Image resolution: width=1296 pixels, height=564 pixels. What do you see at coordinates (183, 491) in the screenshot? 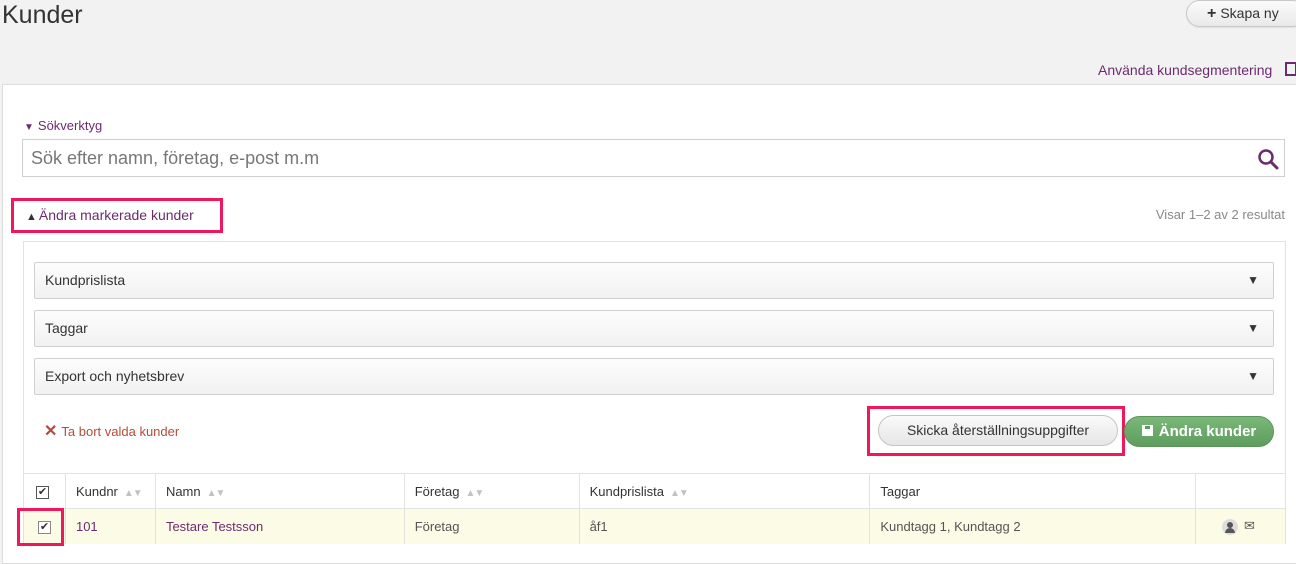
I see `col-namn-label: Namn` at bounding box center [183, 491].